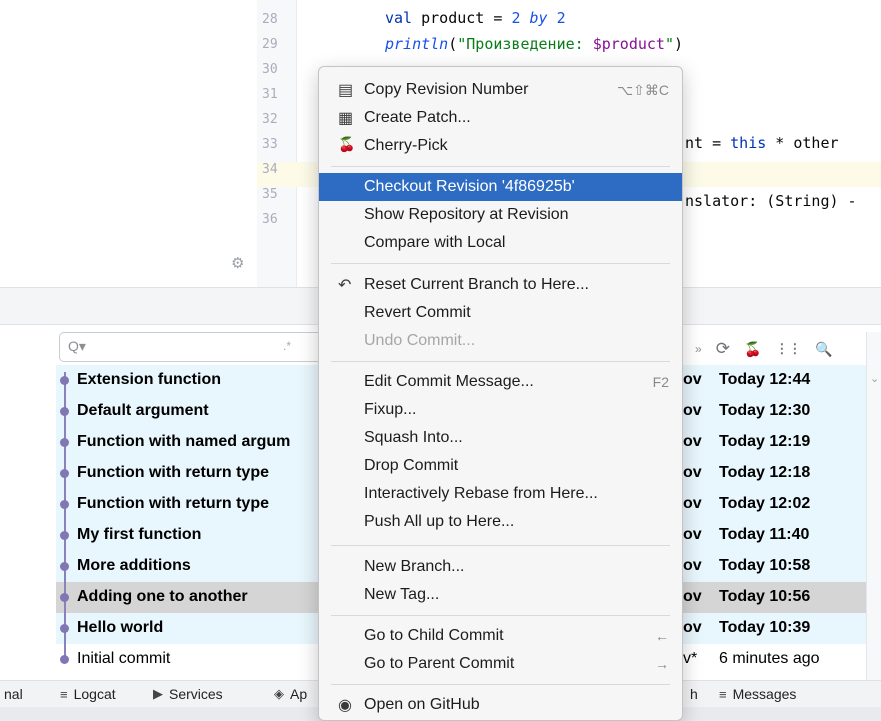  Describe the element at coordinates (765, 565) in the screenshot. I see `commit-date: Today 10:58` at that location.